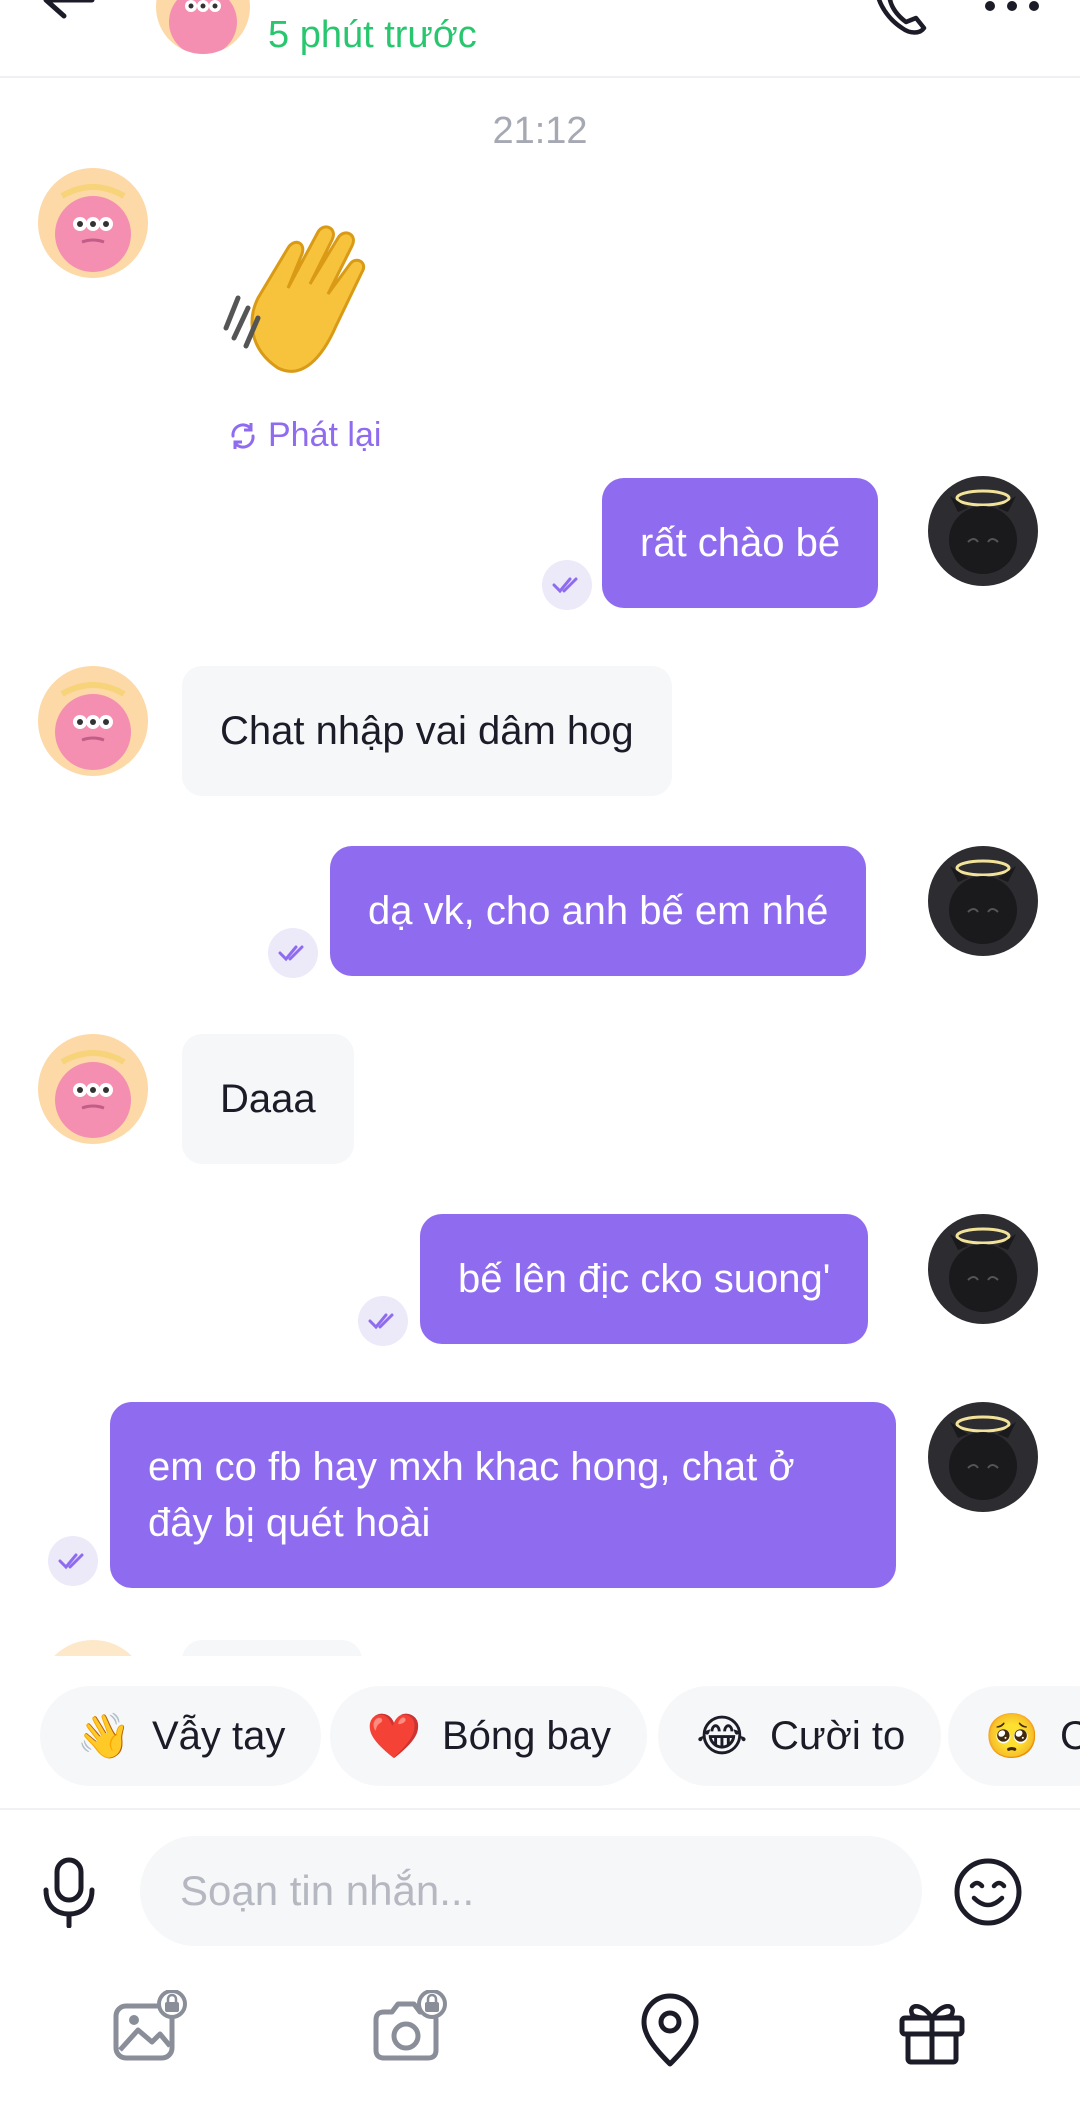 The image size is (1080, 2105). Describe the element at coordinates (289, 1523) in the screenshot. I see `message-text-line-2: đây bị quét hoài` at that location.